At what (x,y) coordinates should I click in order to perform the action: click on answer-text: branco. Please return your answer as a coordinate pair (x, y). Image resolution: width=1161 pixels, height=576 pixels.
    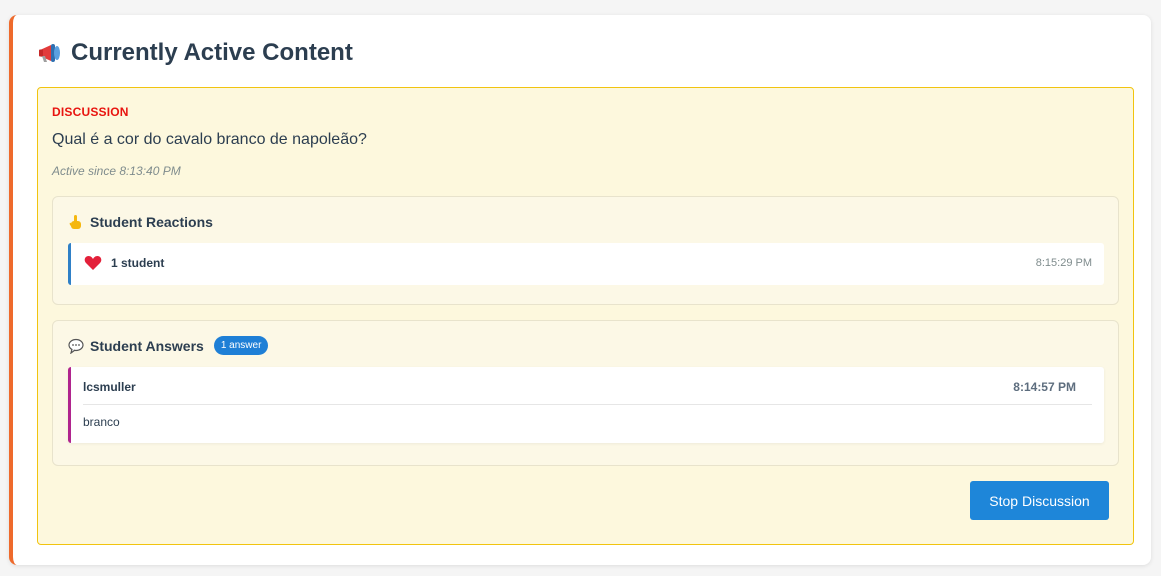
    Looking at the image, I should click on (101, 422).